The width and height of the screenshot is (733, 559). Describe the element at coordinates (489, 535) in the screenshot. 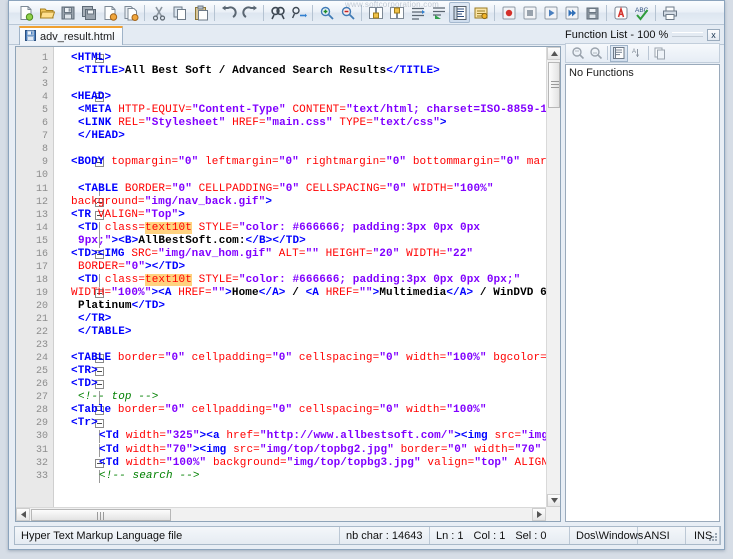

I see `status-column: Col : 1` at that location.